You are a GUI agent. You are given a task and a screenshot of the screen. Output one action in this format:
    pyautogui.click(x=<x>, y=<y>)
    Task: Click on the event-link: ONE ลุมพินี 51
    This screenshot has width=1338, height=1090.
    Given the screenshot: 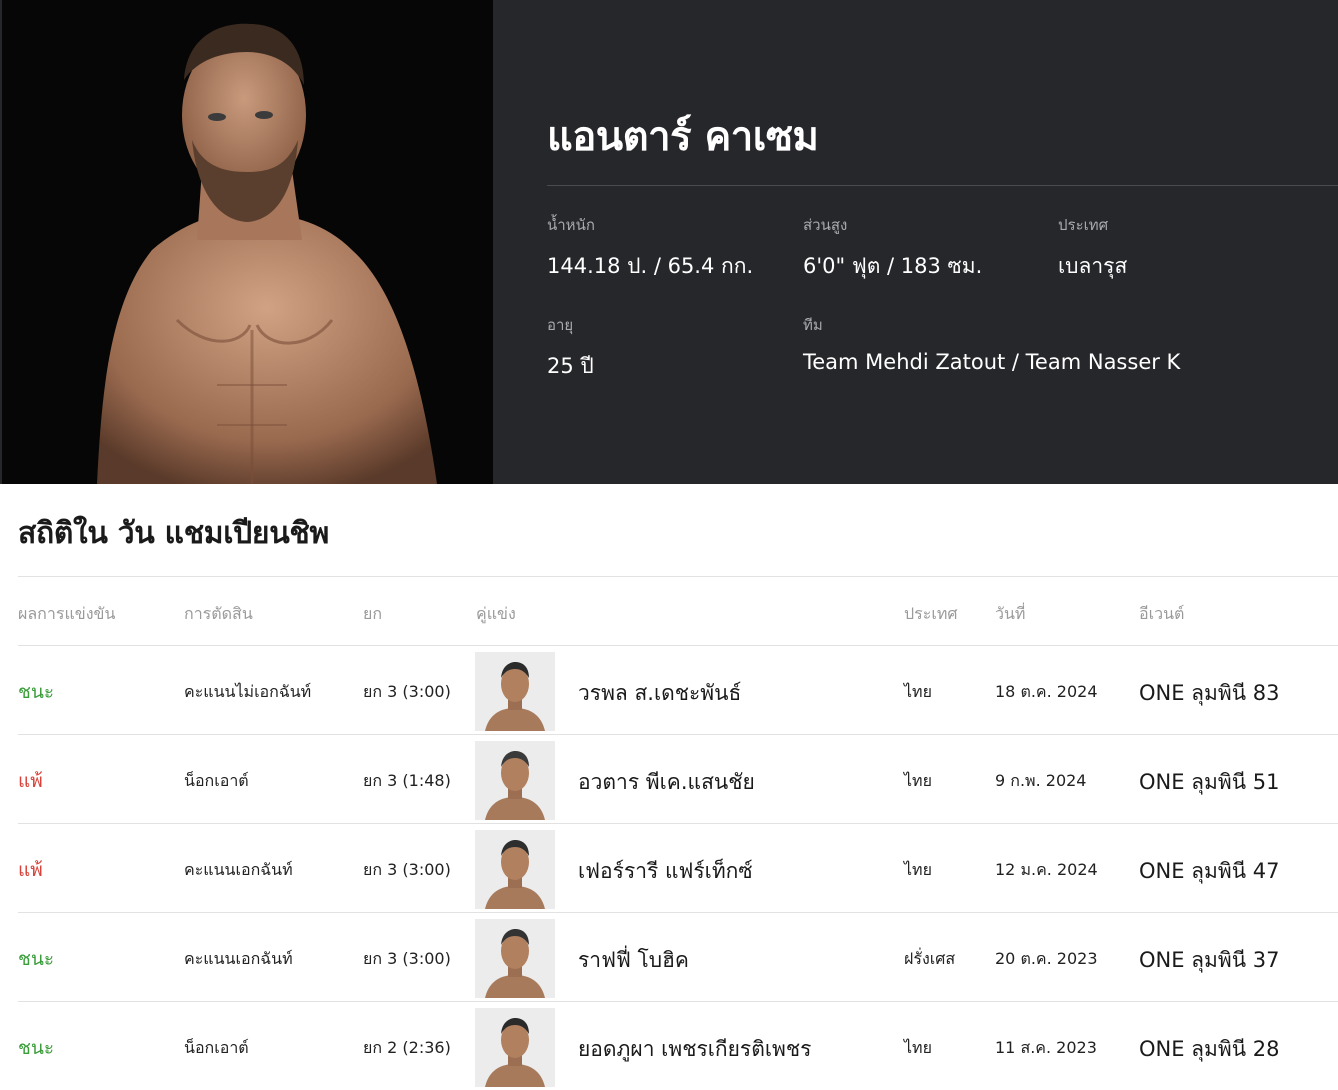 What is the action you would take?
    pyautogui.click(x=1209, y=782)
    